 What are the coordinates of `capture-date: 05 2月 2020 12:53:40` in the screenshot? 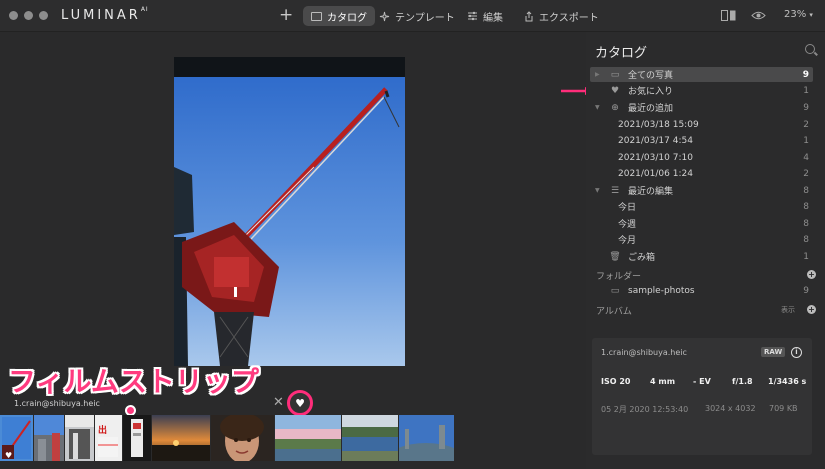 It's located at (645, 409).